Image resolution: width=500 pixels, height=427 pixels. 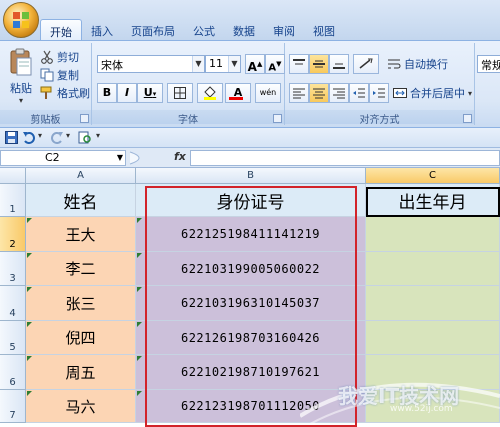 I want to click on copy-label: 复制, so click(x=68, y=75).